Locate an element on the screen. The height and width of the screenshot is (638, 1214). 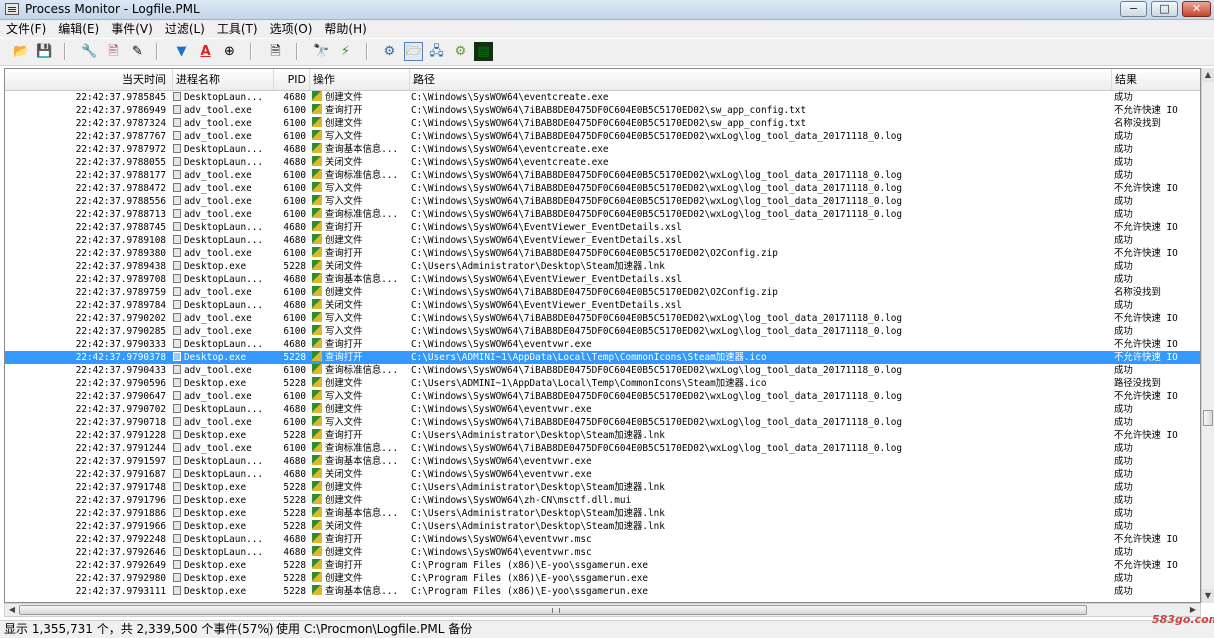
filesystem-icon: 🗁 is located at coordinates (413, 51).